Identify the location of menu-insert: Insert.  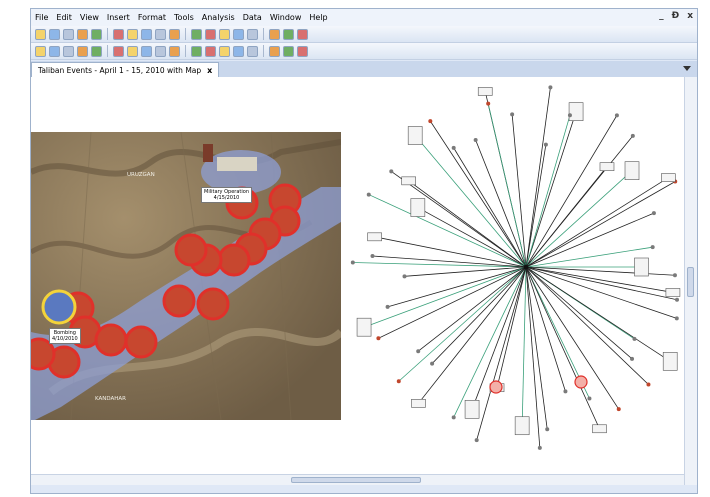
(118, 17).